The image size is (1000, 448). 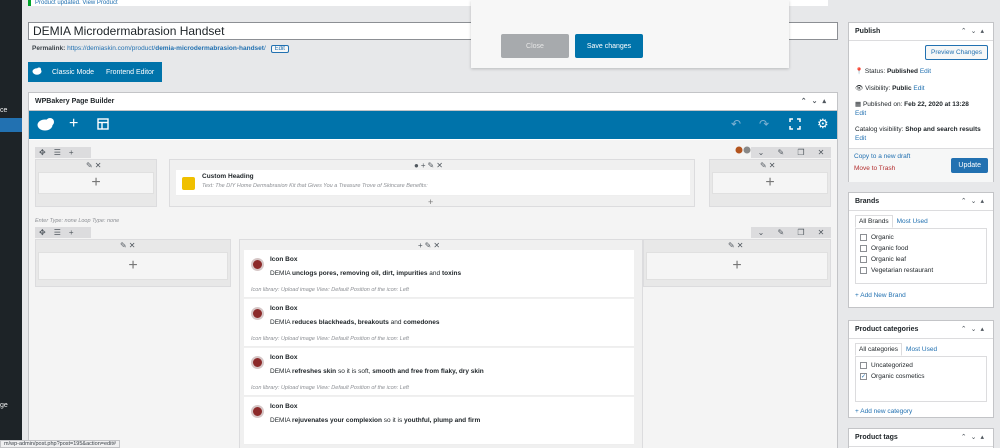 What do you see at coordinates (860, 113) in the screenshot?
I see `published-edit-link: Edit` at bounding box center [860, 113].